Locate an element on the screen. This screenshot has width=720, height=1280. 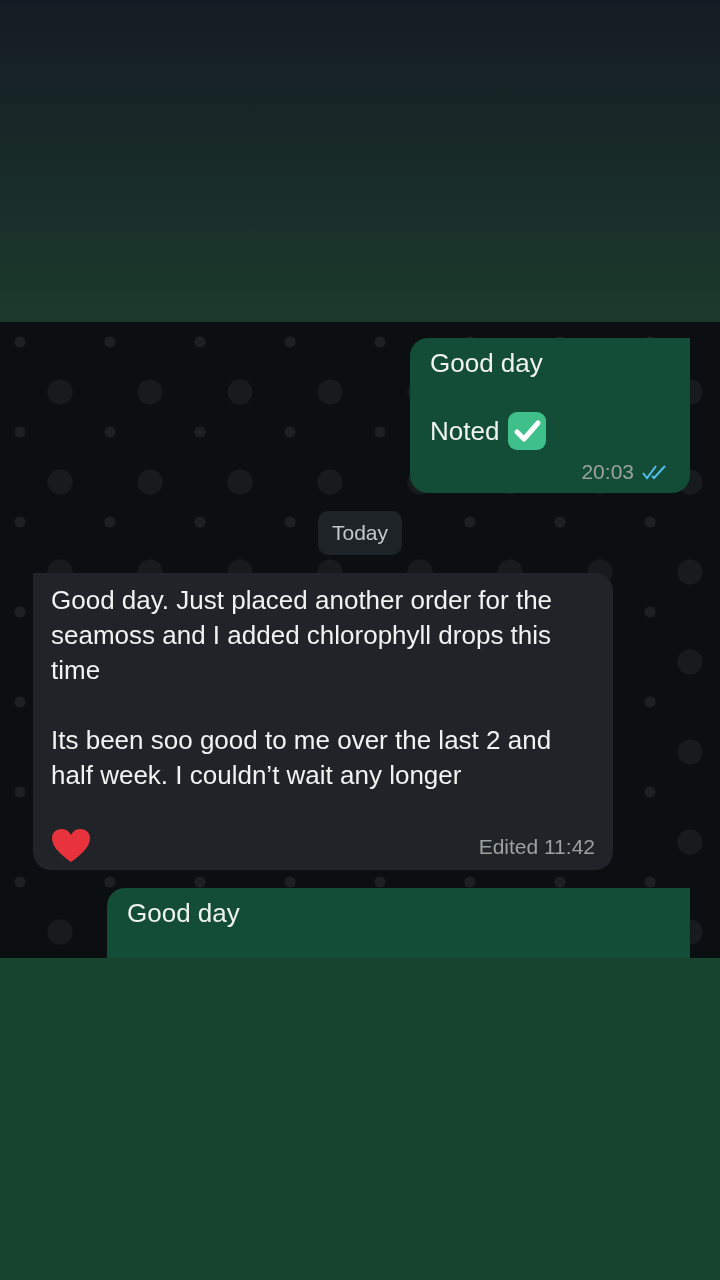
message-time: 20:03 is located at coordinates (607, 472).